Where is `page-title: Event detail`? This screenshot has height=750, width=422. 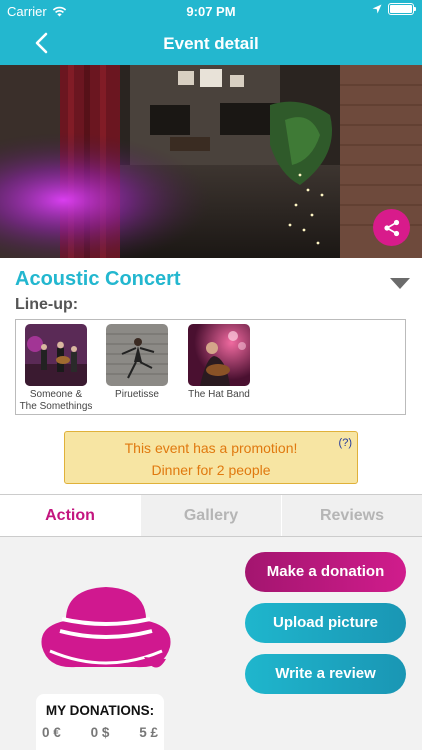 page-title: Event detail is located at coordinates (211, 43).